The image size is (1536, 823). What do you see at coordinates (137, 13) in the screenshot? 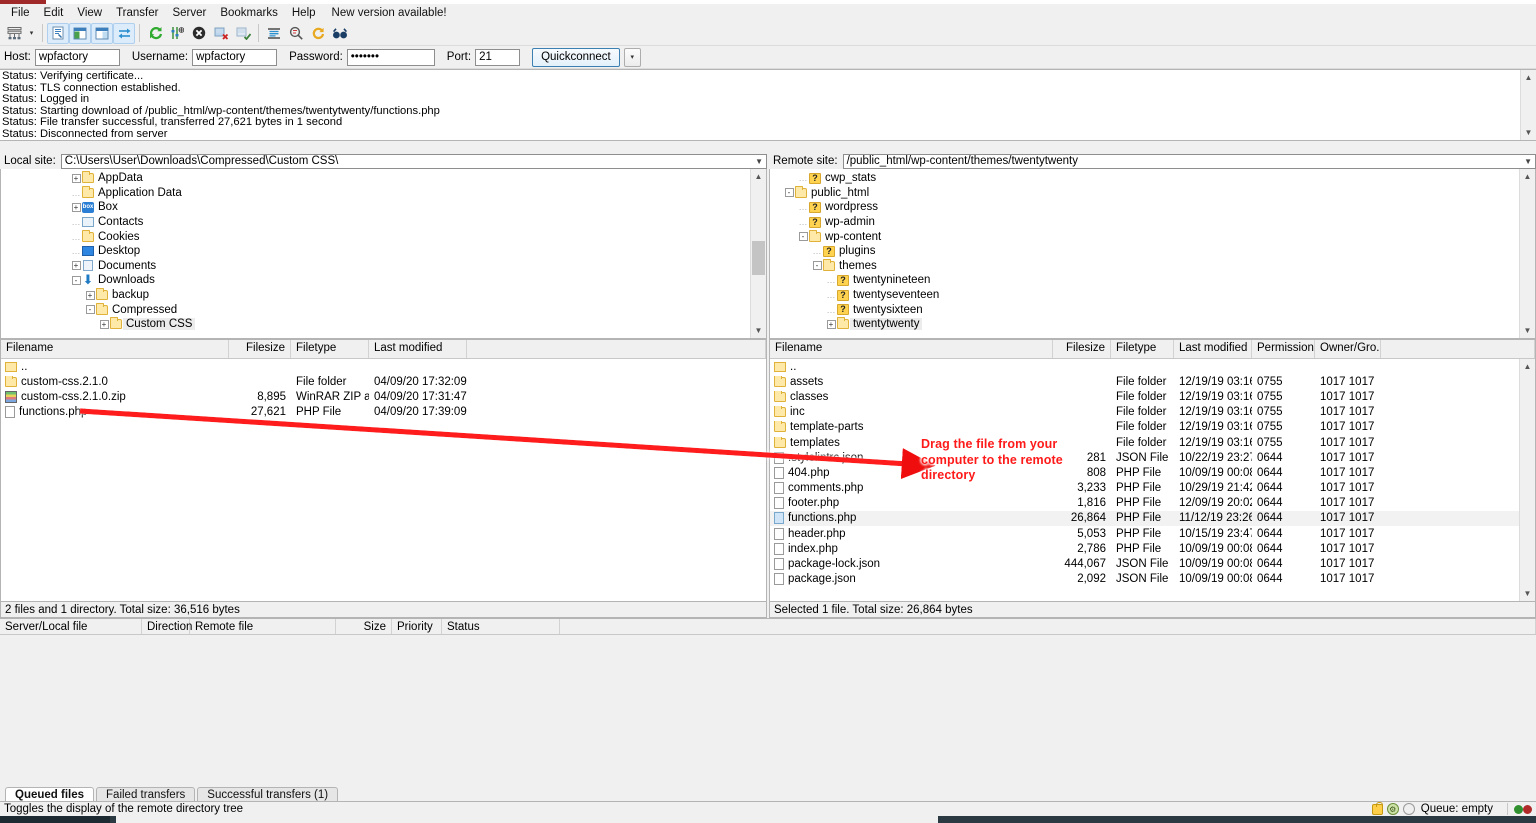
I see `menu-item-transfer: Transfer` at bounding box center [137, 13].